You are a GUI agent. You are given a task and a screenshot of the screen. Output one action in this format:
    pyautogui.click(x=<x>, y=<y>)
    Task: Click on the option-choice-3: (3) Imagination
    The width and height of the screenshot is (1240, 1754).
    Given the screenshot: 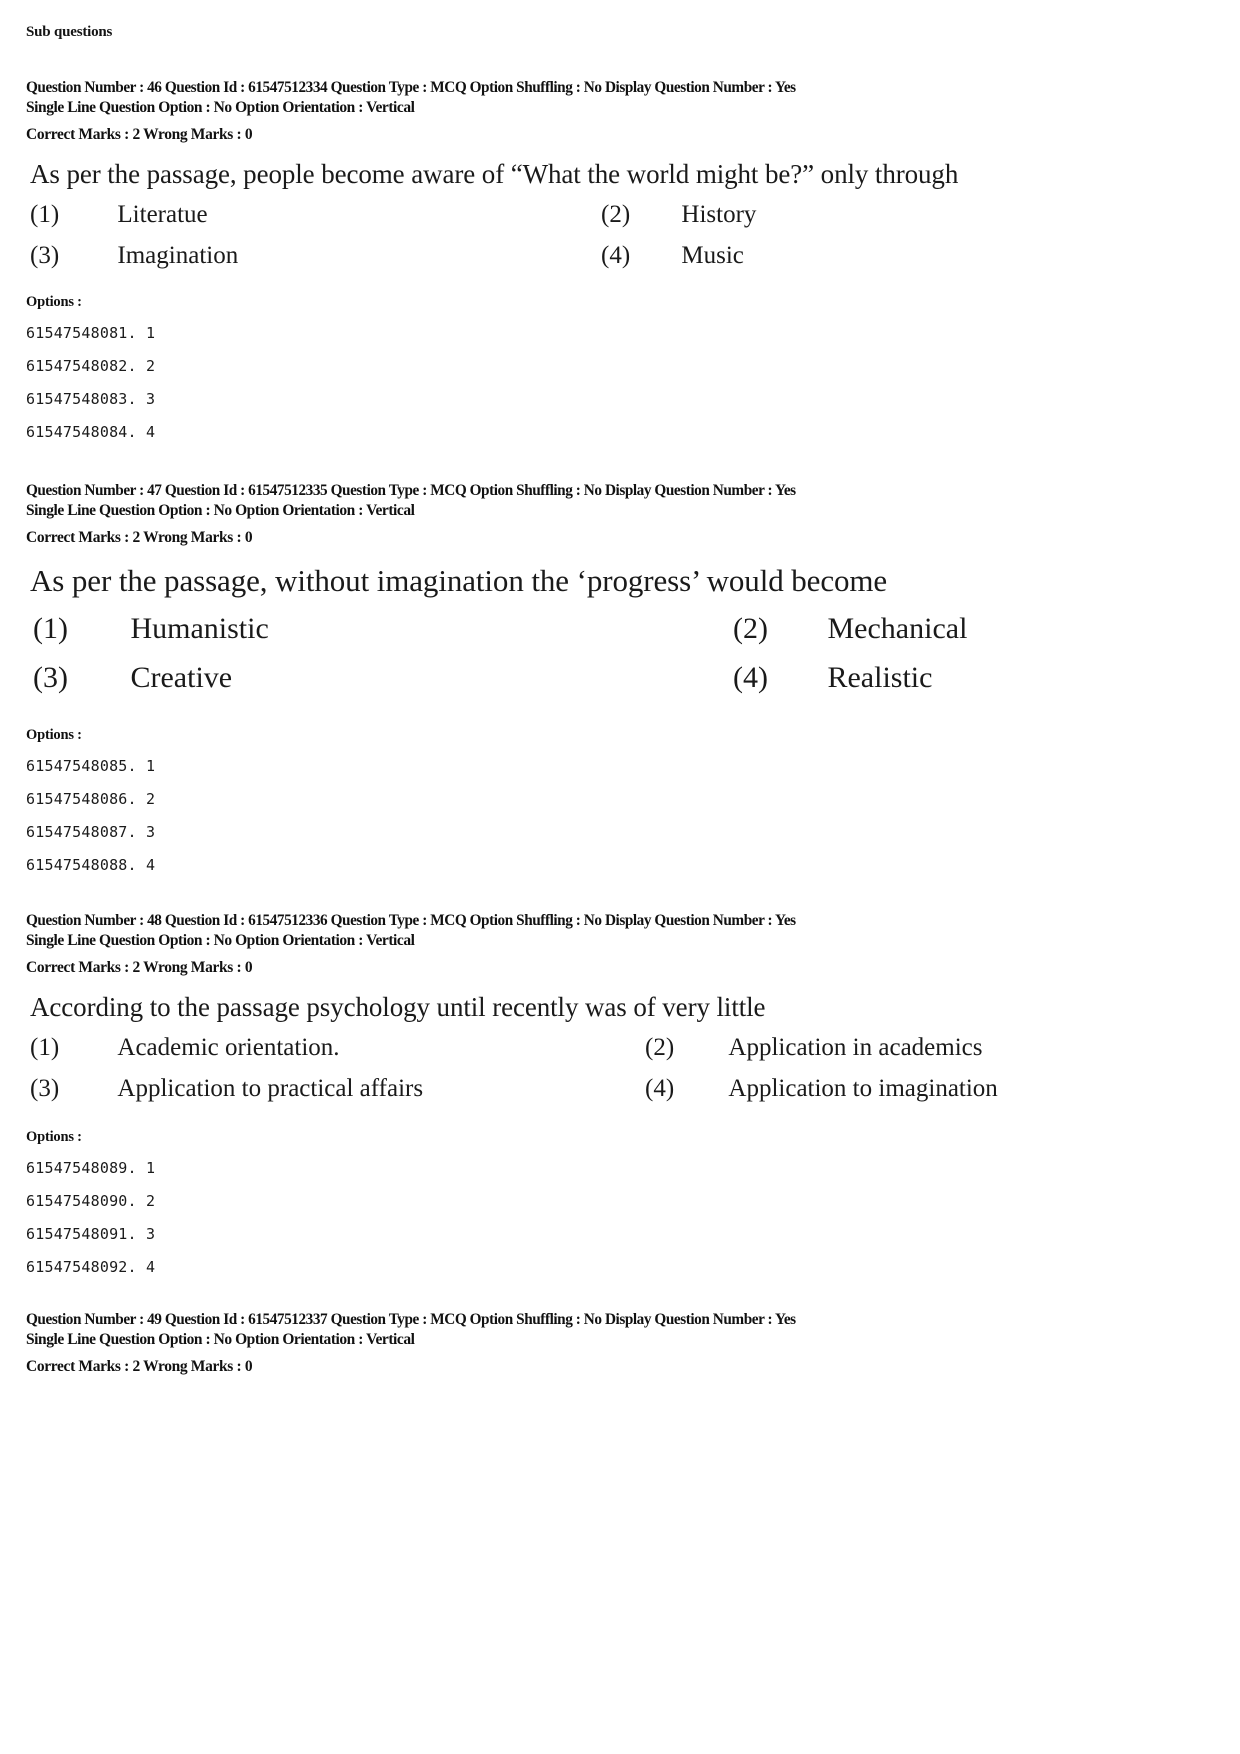 What is the action you would take?
    pyautogui.click(x=134, y=256)
    